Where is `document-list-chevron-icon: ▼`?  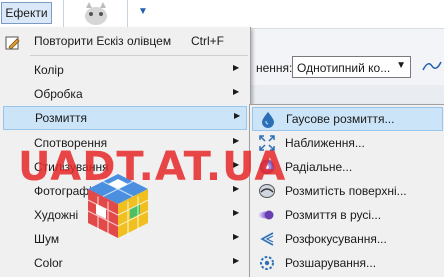
document-list-chevron-icon: ▼ is located at coordinates (143, 11).